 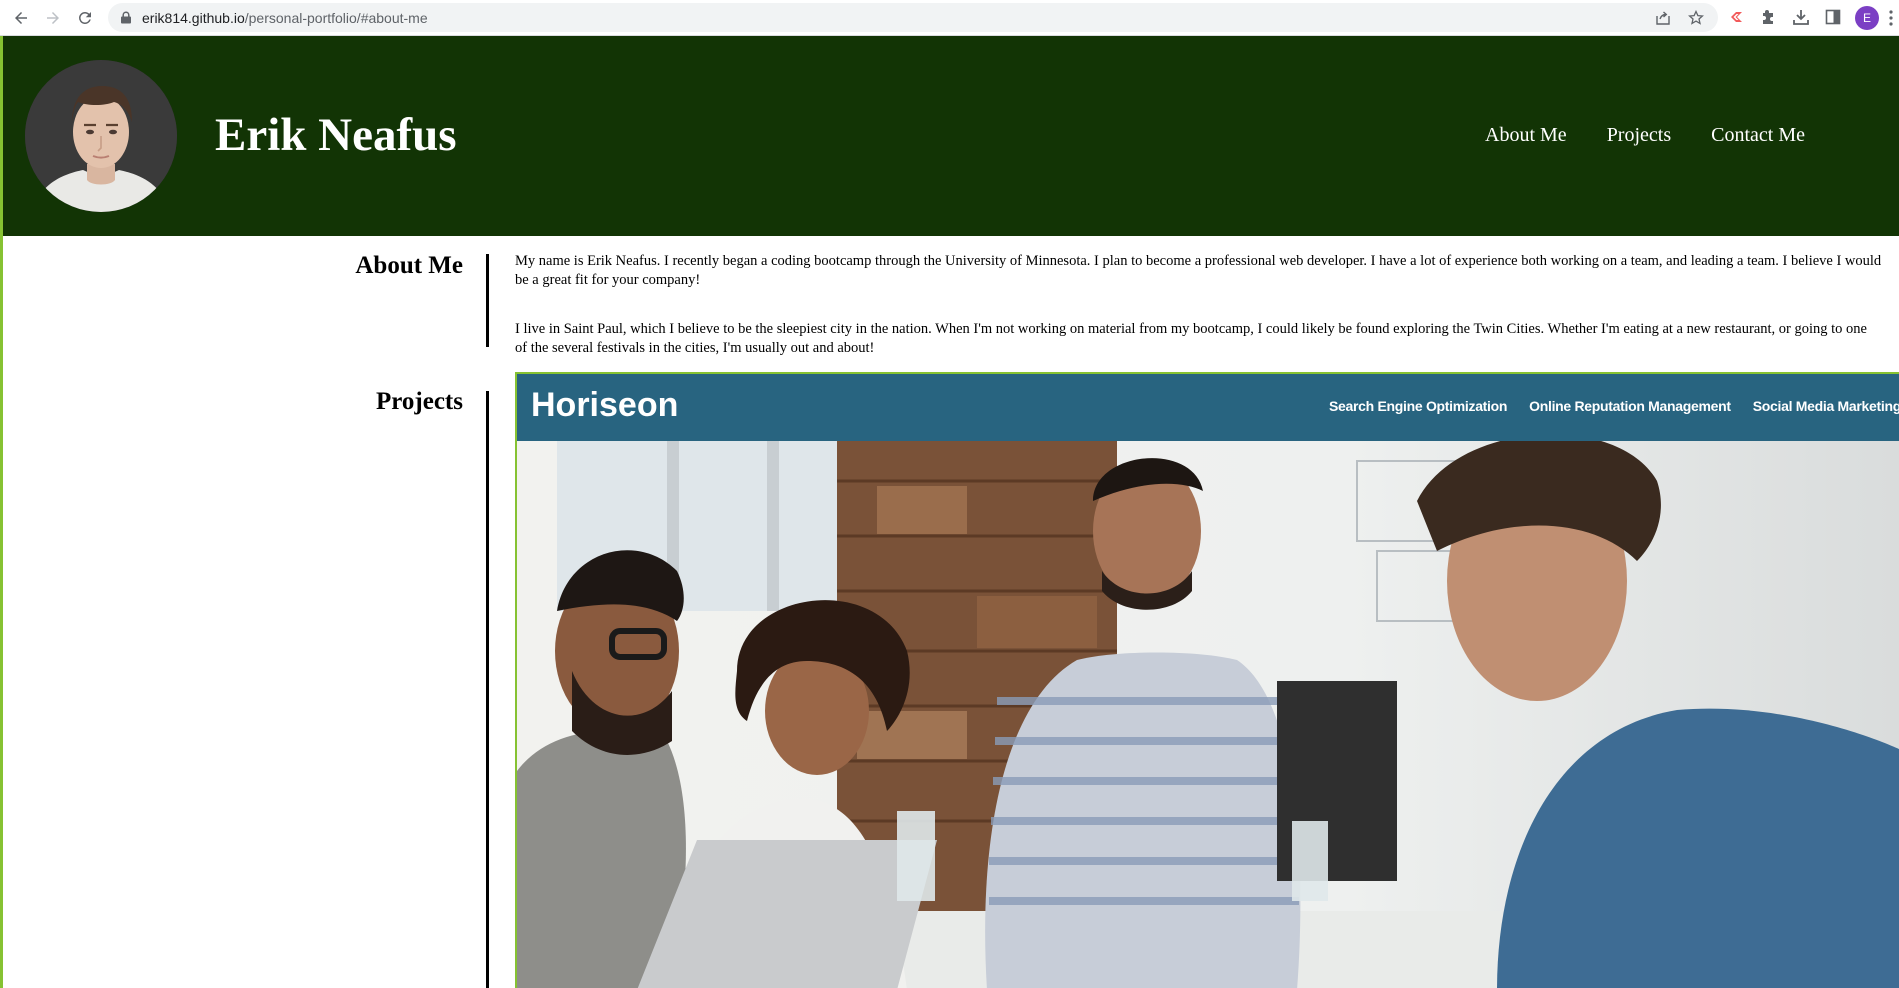 I want to click on share-icon, so click(x=1663, y=18).